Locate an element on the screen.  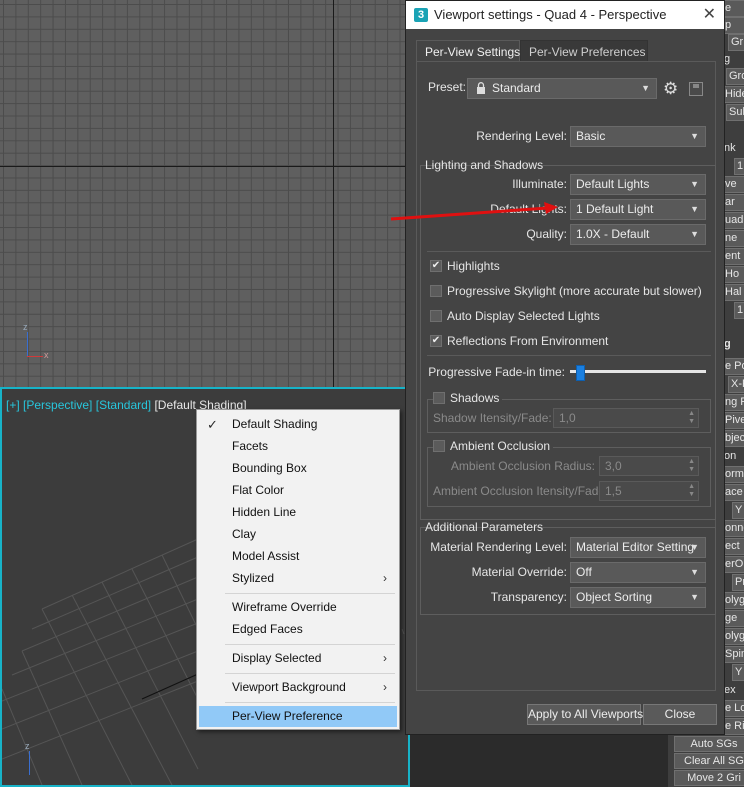
ao-radius-spinner: 3,0 ▲ ▼ is located at coordinates (649, 466).